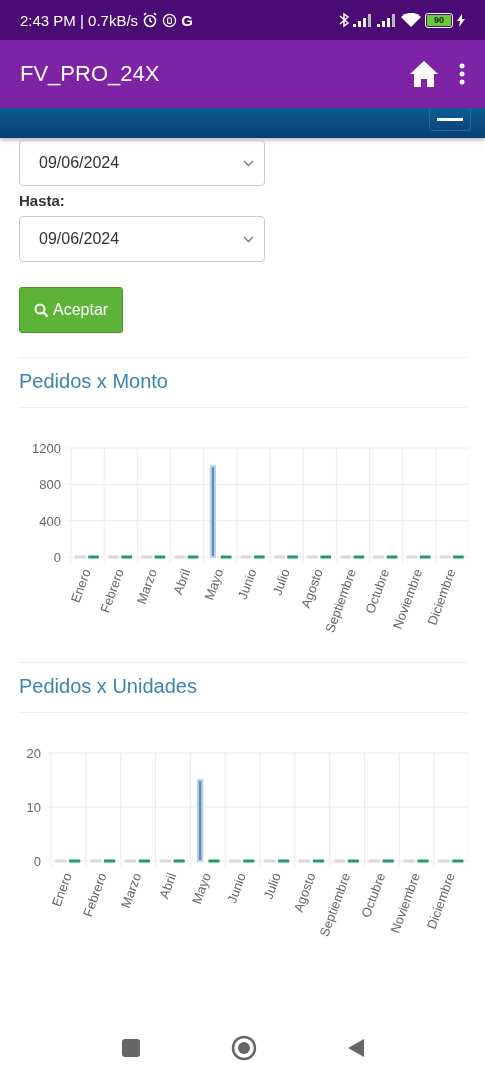  I want to click on home-circle-icon, so click(243, 1048).